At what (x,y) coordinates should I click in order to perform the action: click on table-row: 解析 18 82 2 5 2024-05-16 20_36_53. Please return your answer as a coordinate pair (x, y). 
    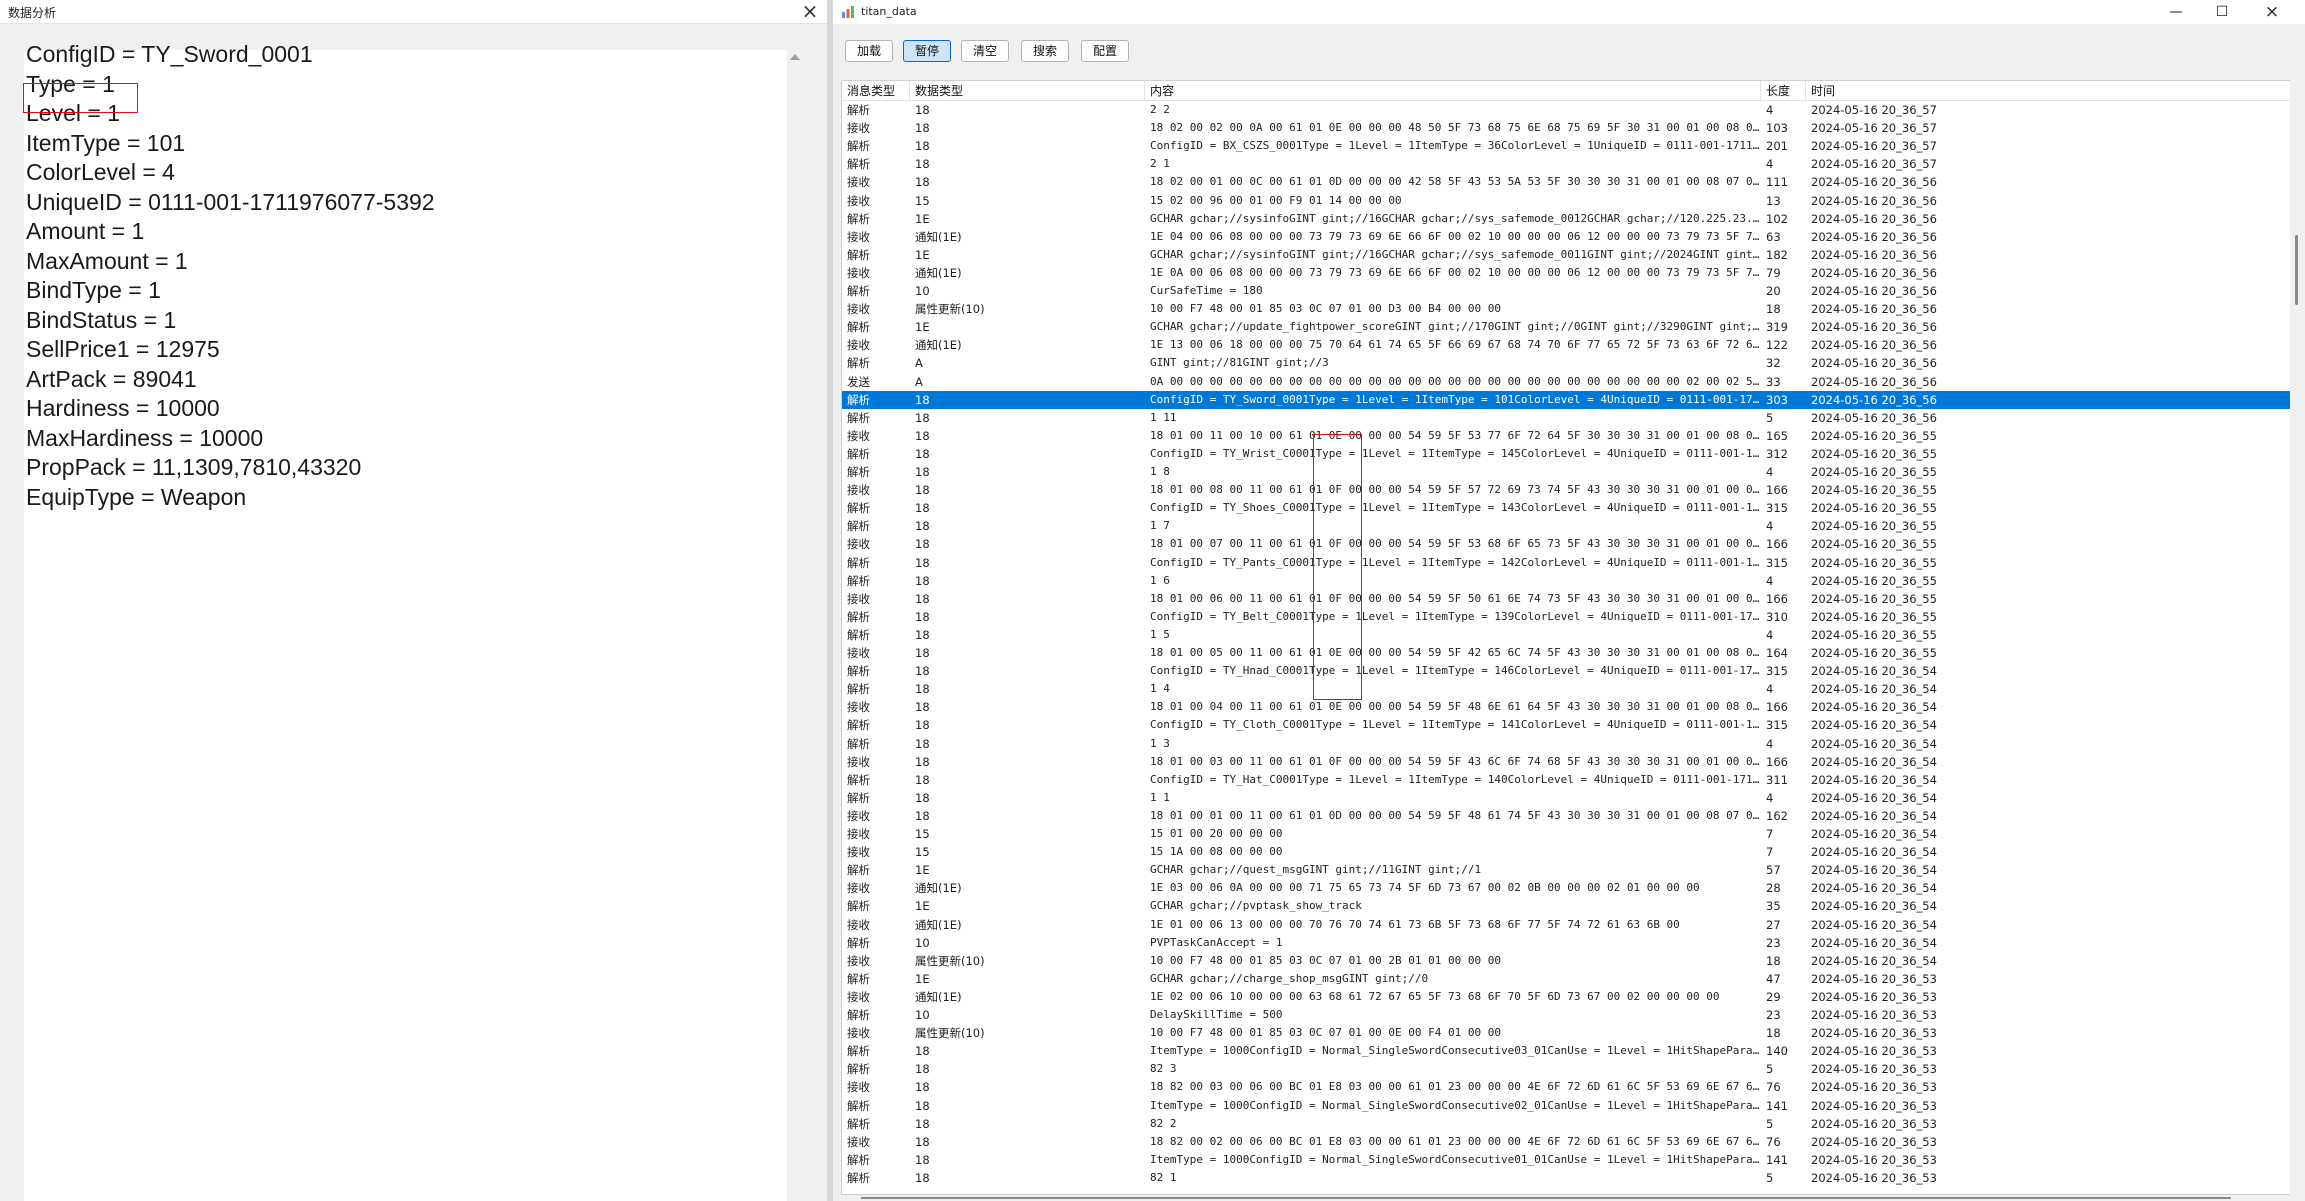
    Looking at the image, I should click on (1569, 1124).